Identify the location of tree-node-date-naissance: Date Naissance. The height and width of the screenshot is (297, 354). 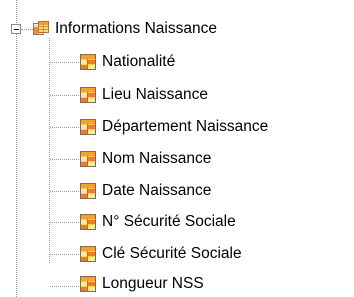
(145, 191).